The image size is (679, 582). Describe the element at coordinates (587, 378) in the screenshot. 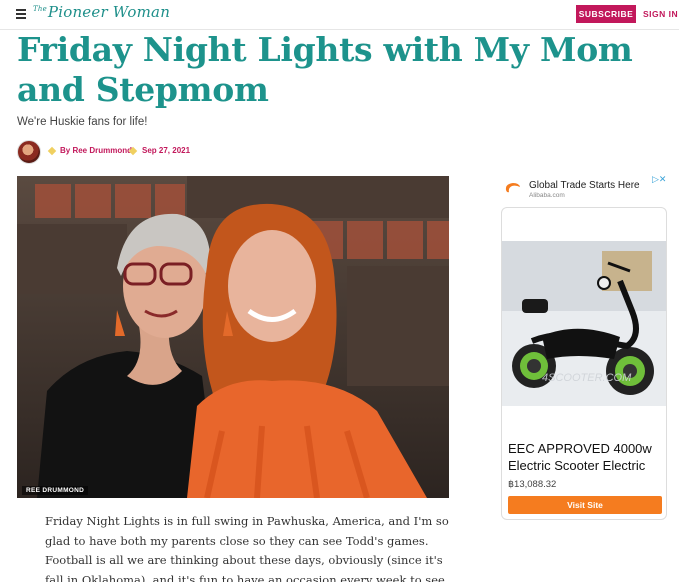

I see `watermark-text: 4SCOOTER.COM` at that location.